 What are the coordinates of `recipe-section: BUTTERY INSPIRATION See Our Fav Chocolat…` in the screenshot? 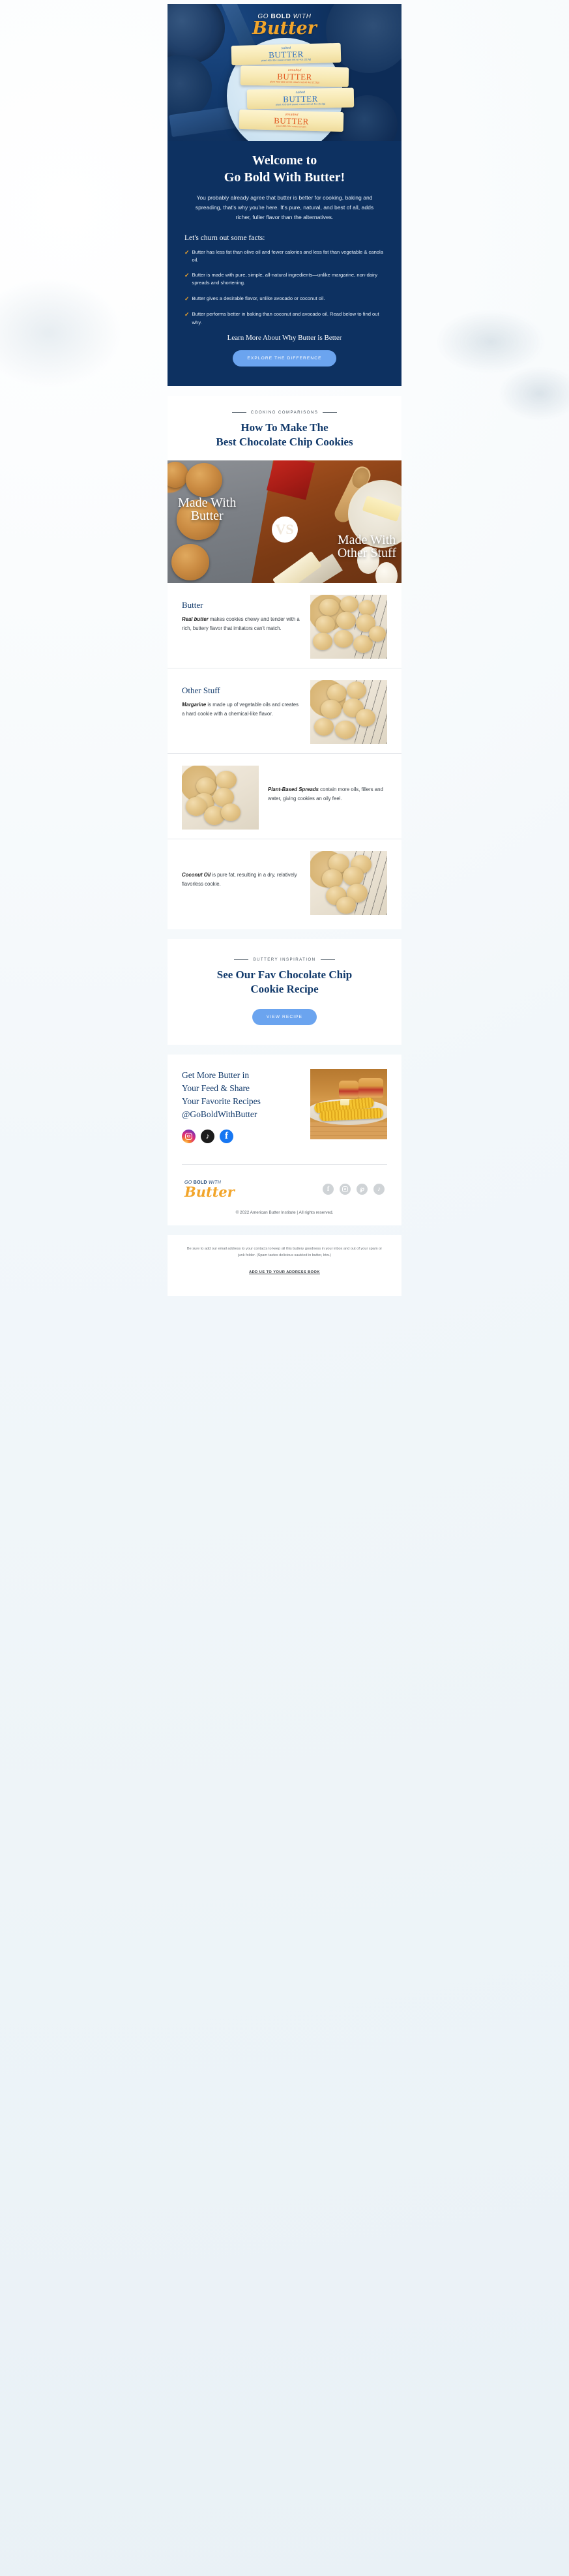 It's located at (284, 991).